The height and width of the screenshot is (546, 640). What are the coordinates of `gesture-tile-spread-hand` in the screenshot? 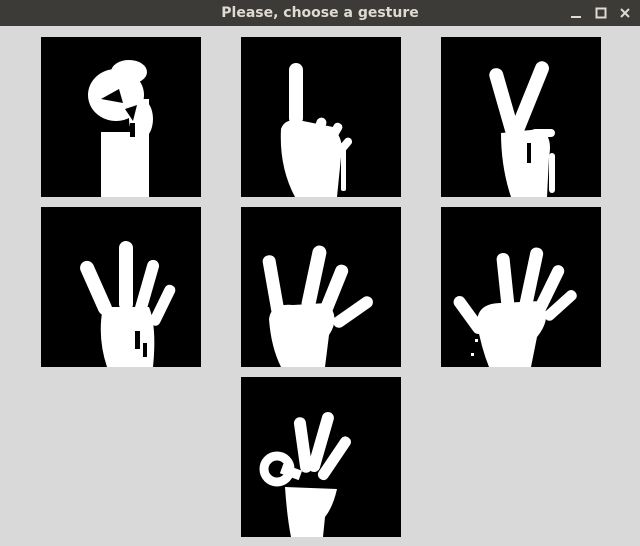 It's located at (521, 287).